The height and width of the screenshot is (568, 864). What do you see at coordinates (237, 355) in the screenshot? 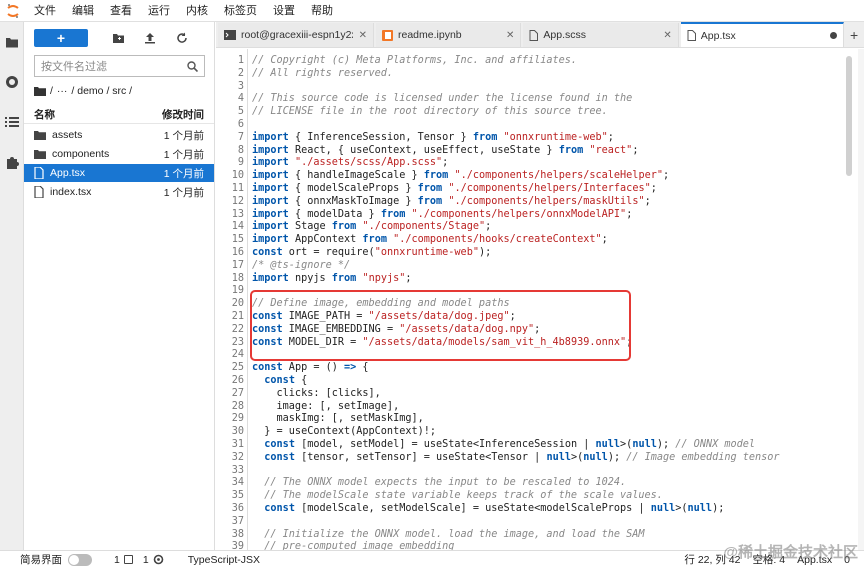
I see `line-number: 24` at bounding box center [237, 355].